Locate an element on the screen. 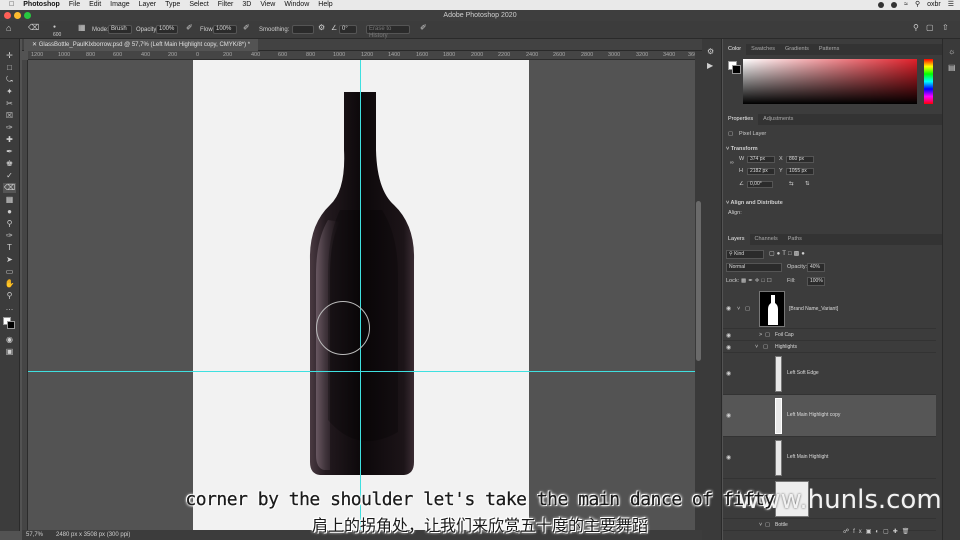 The width and height of the screenshot is (960, 540). creative-cloud-icon is located at coordinates (894, 5).